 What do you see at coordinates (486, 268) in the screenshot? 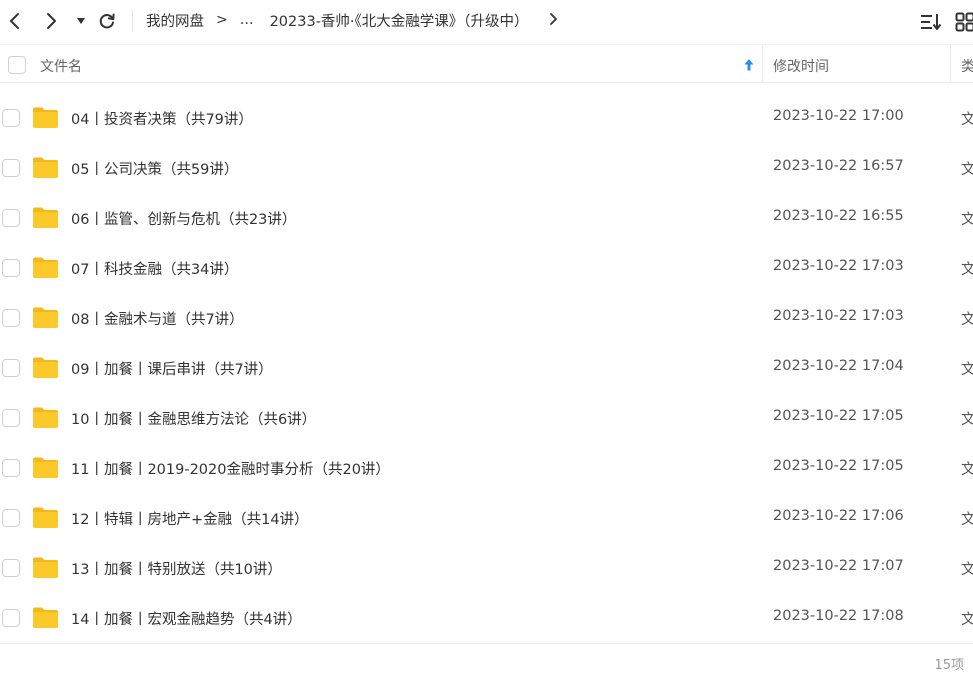
I see `file-row: 07丨科技金融（共34讲） 2023-10-22 17:03 文件夹` at bounding box center [486, 268].